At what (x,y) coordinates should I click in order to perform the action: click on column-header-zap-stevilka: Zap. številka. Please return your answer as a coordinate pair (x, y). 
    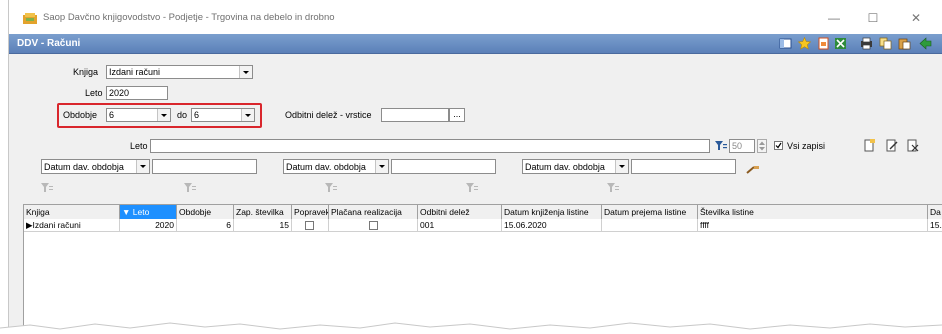
    Looking at the image, I should click on (263, 212).